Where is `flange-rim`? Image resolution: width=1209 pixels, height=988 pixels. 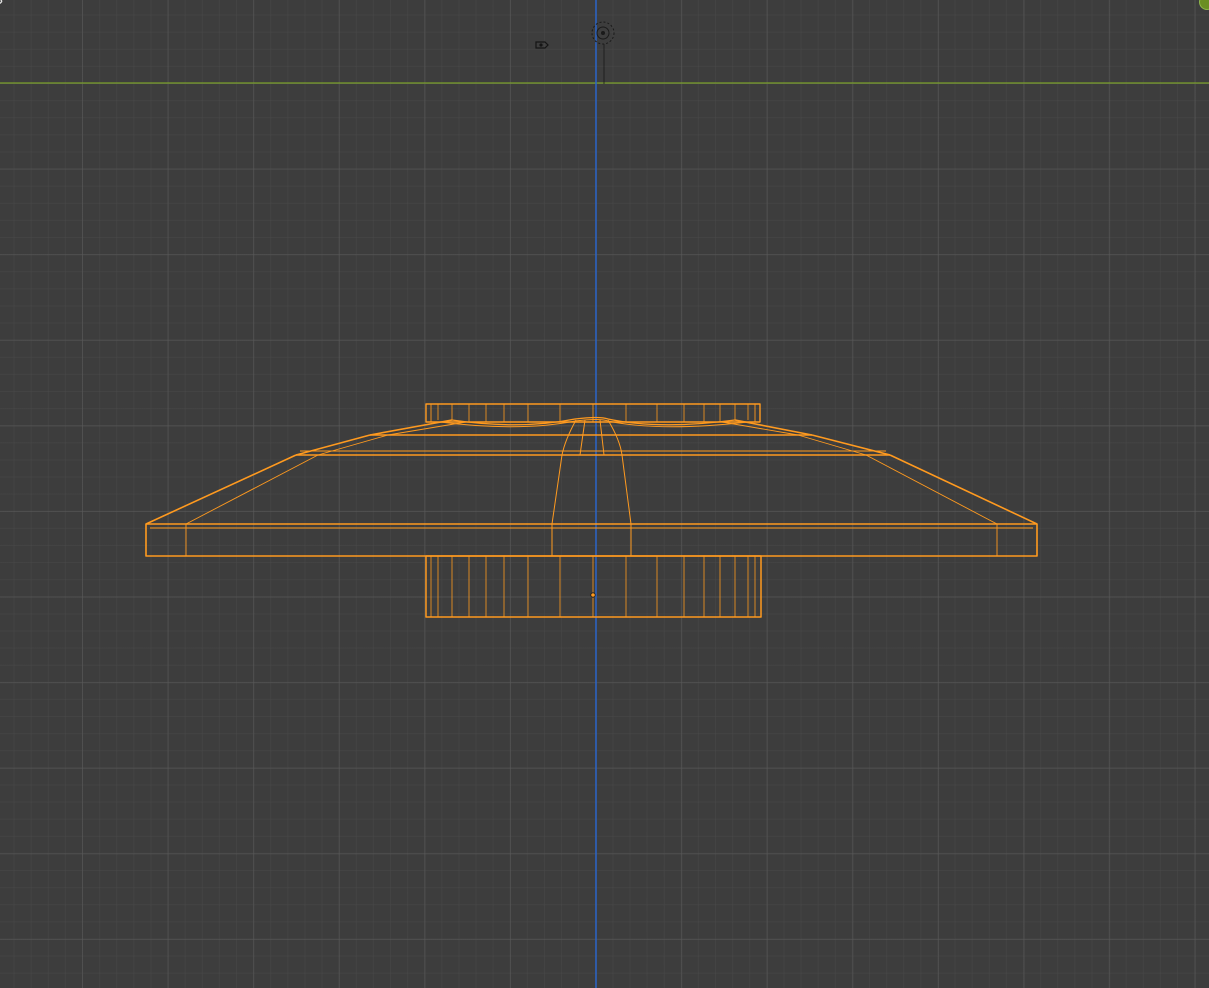 flange-rim is located at coordinates (591, 540).